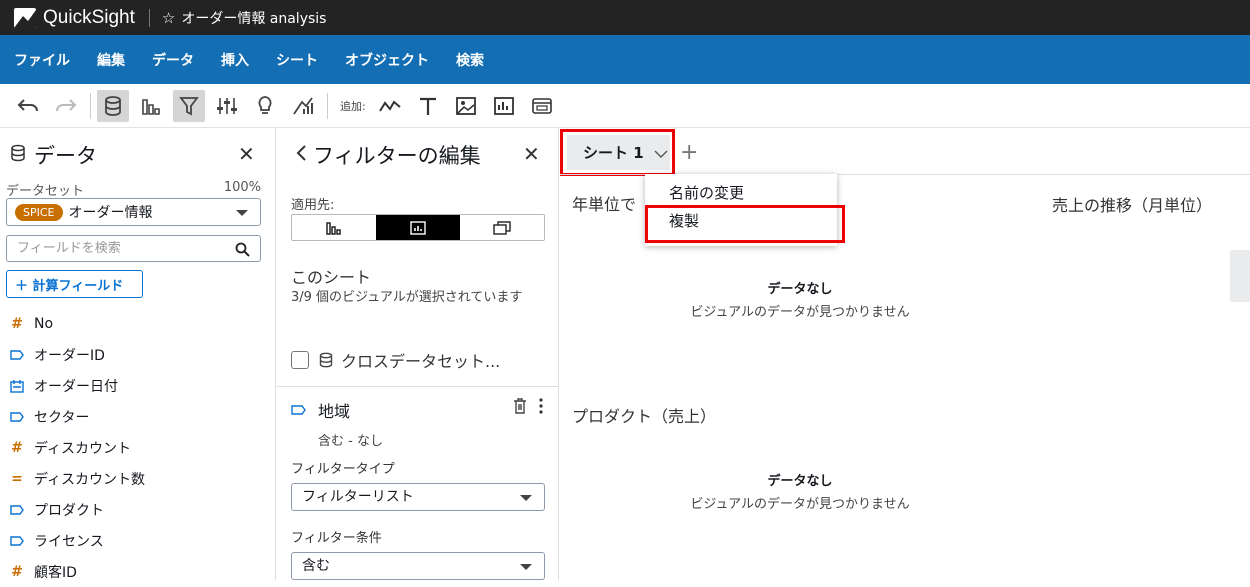  Describe the element at coordinates (689, 152) in the screenshot. I see `add-sheet-icon: +` at that location.